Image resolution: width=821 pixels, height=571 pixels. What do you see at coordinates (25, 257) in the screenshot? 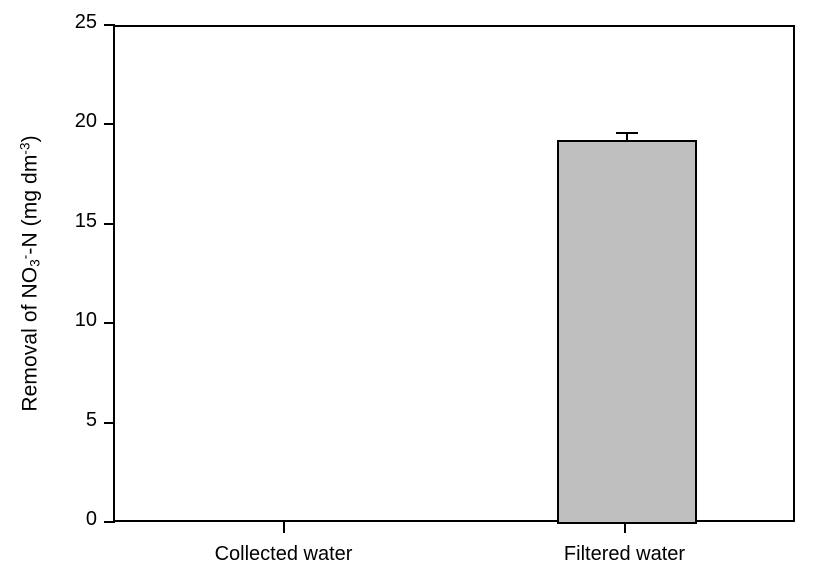
I see `y-axis-title-charge: -` at bounding box center [25, 257].